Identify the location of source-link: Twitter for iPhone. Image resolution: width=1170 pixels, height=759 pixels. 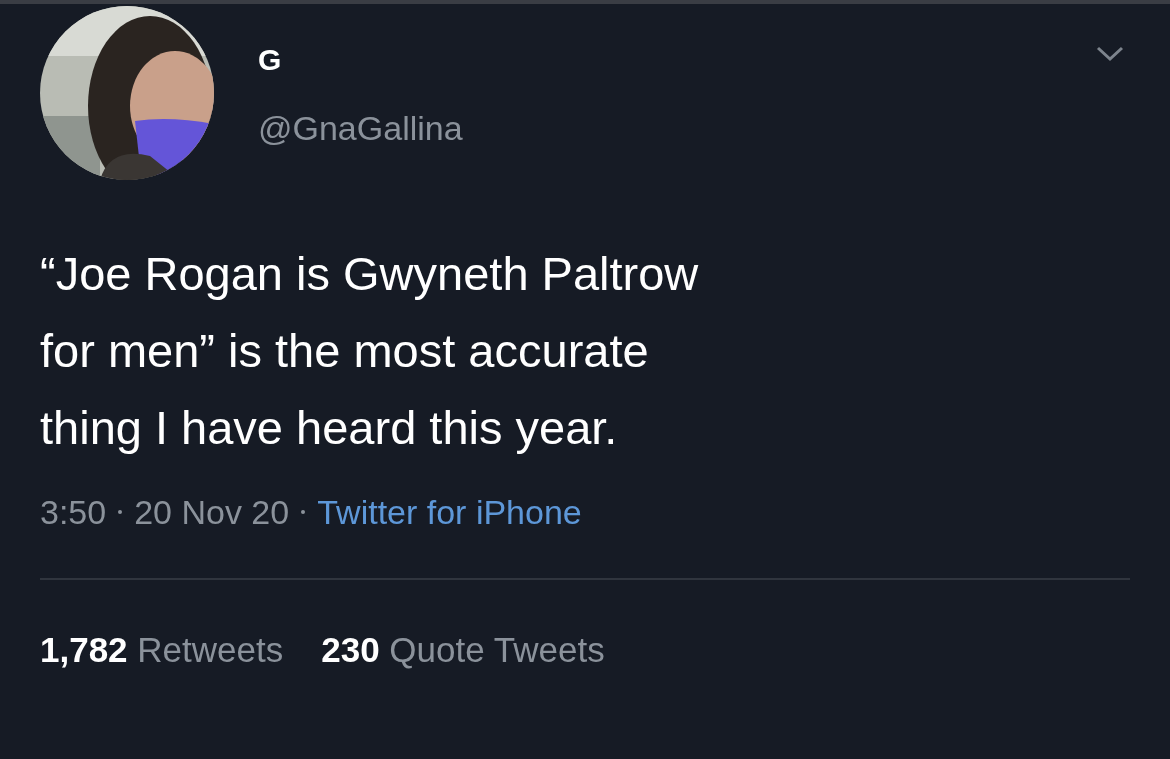
(449, 512).